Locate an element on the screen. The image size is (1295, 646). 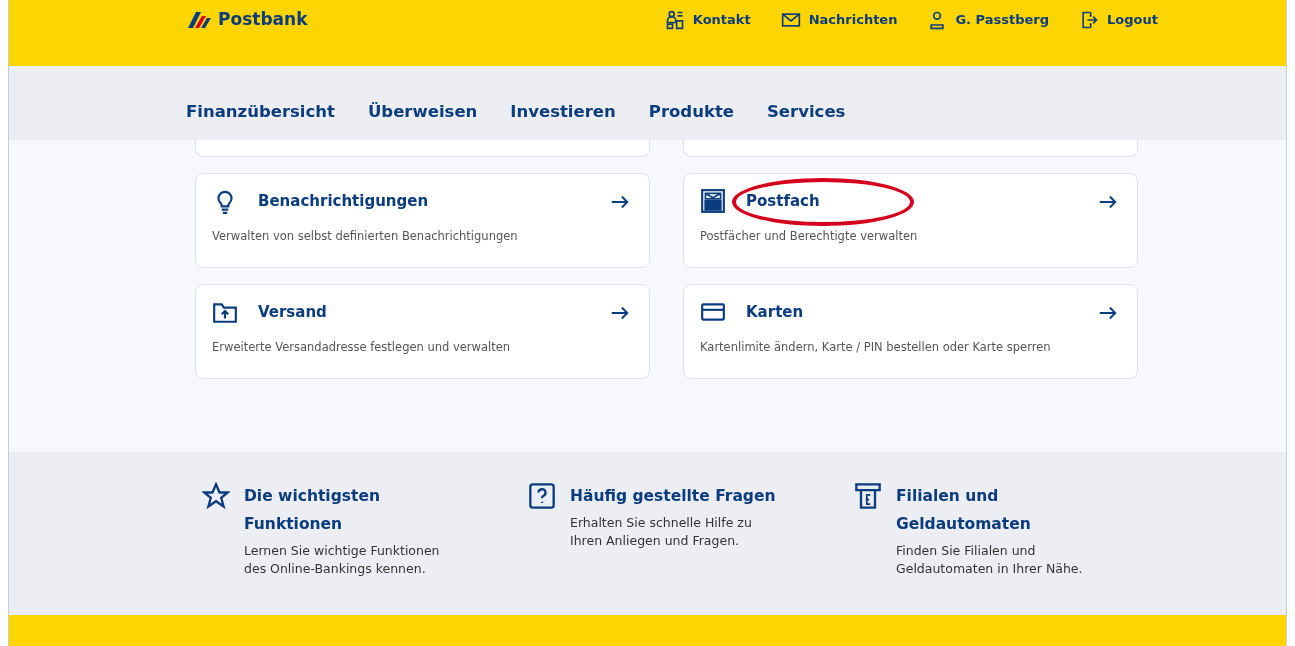
card-description: Erweiterte Versandadresse festlegen und verwalten is located at coordinates (362, 347).